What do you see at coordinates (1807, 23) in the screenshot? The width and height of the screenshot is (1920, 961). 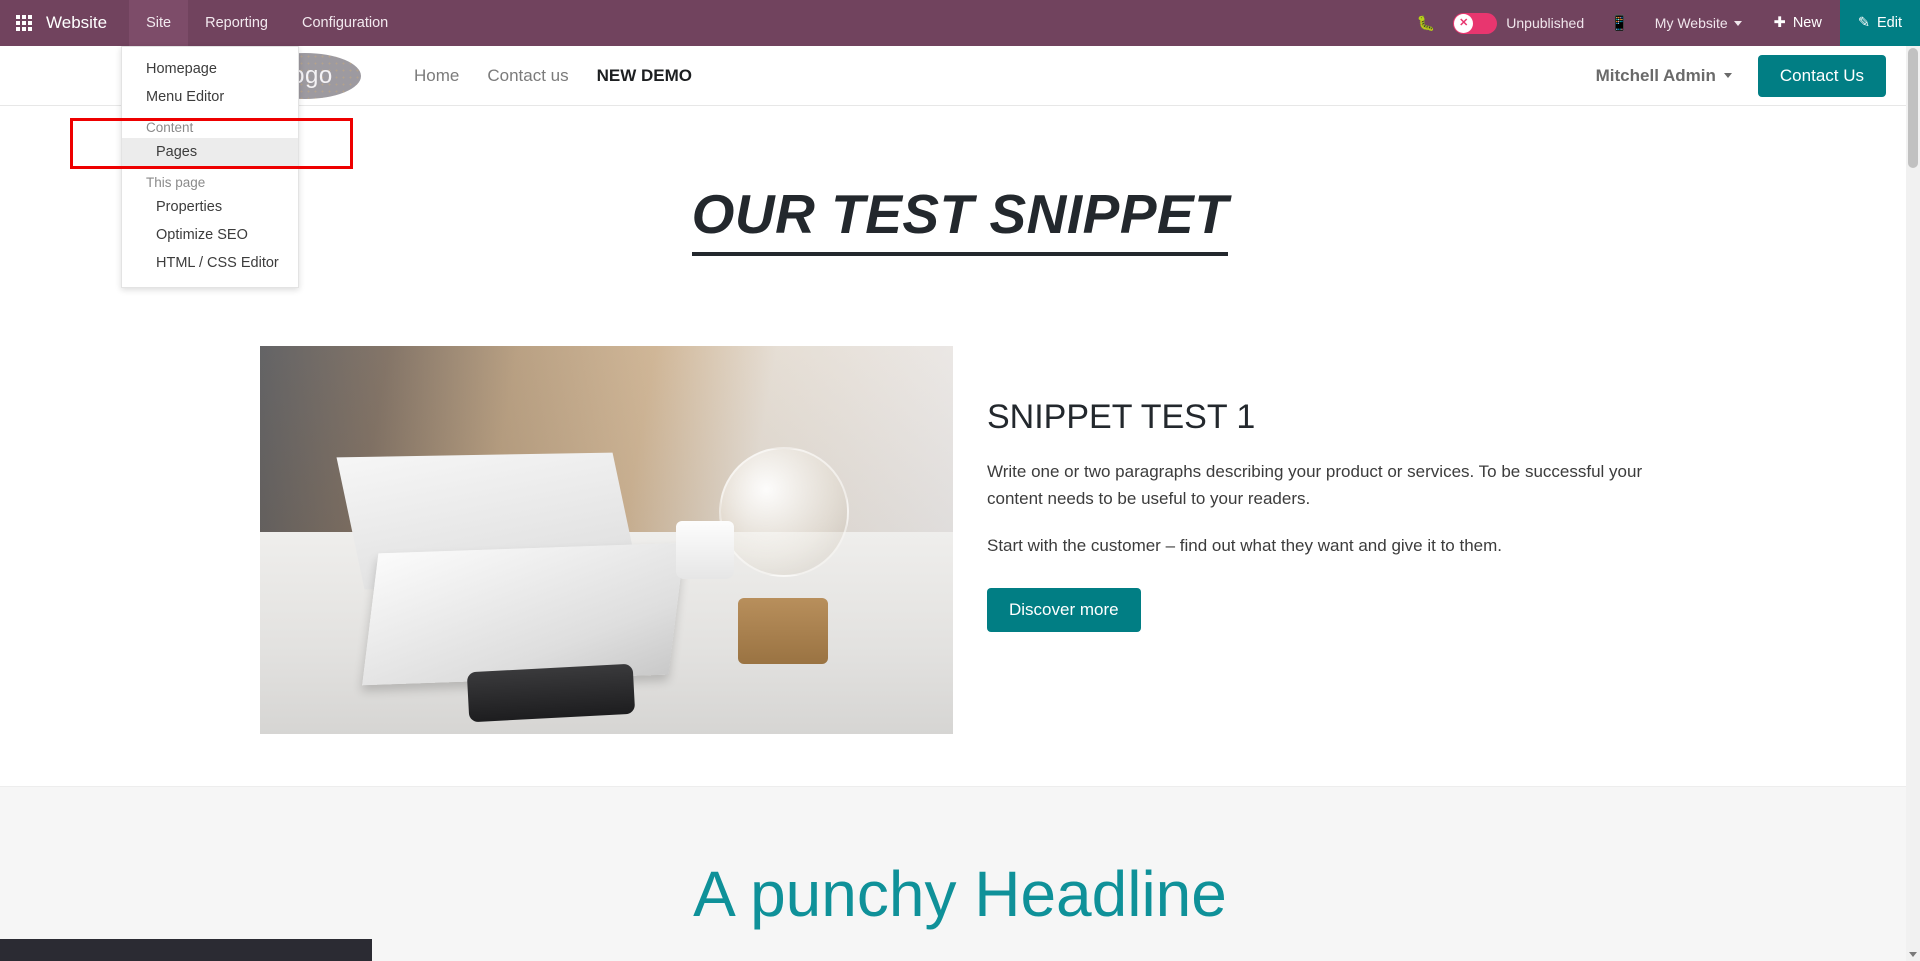 I see `new-button-label: New` at bounding box center [1807, 23].